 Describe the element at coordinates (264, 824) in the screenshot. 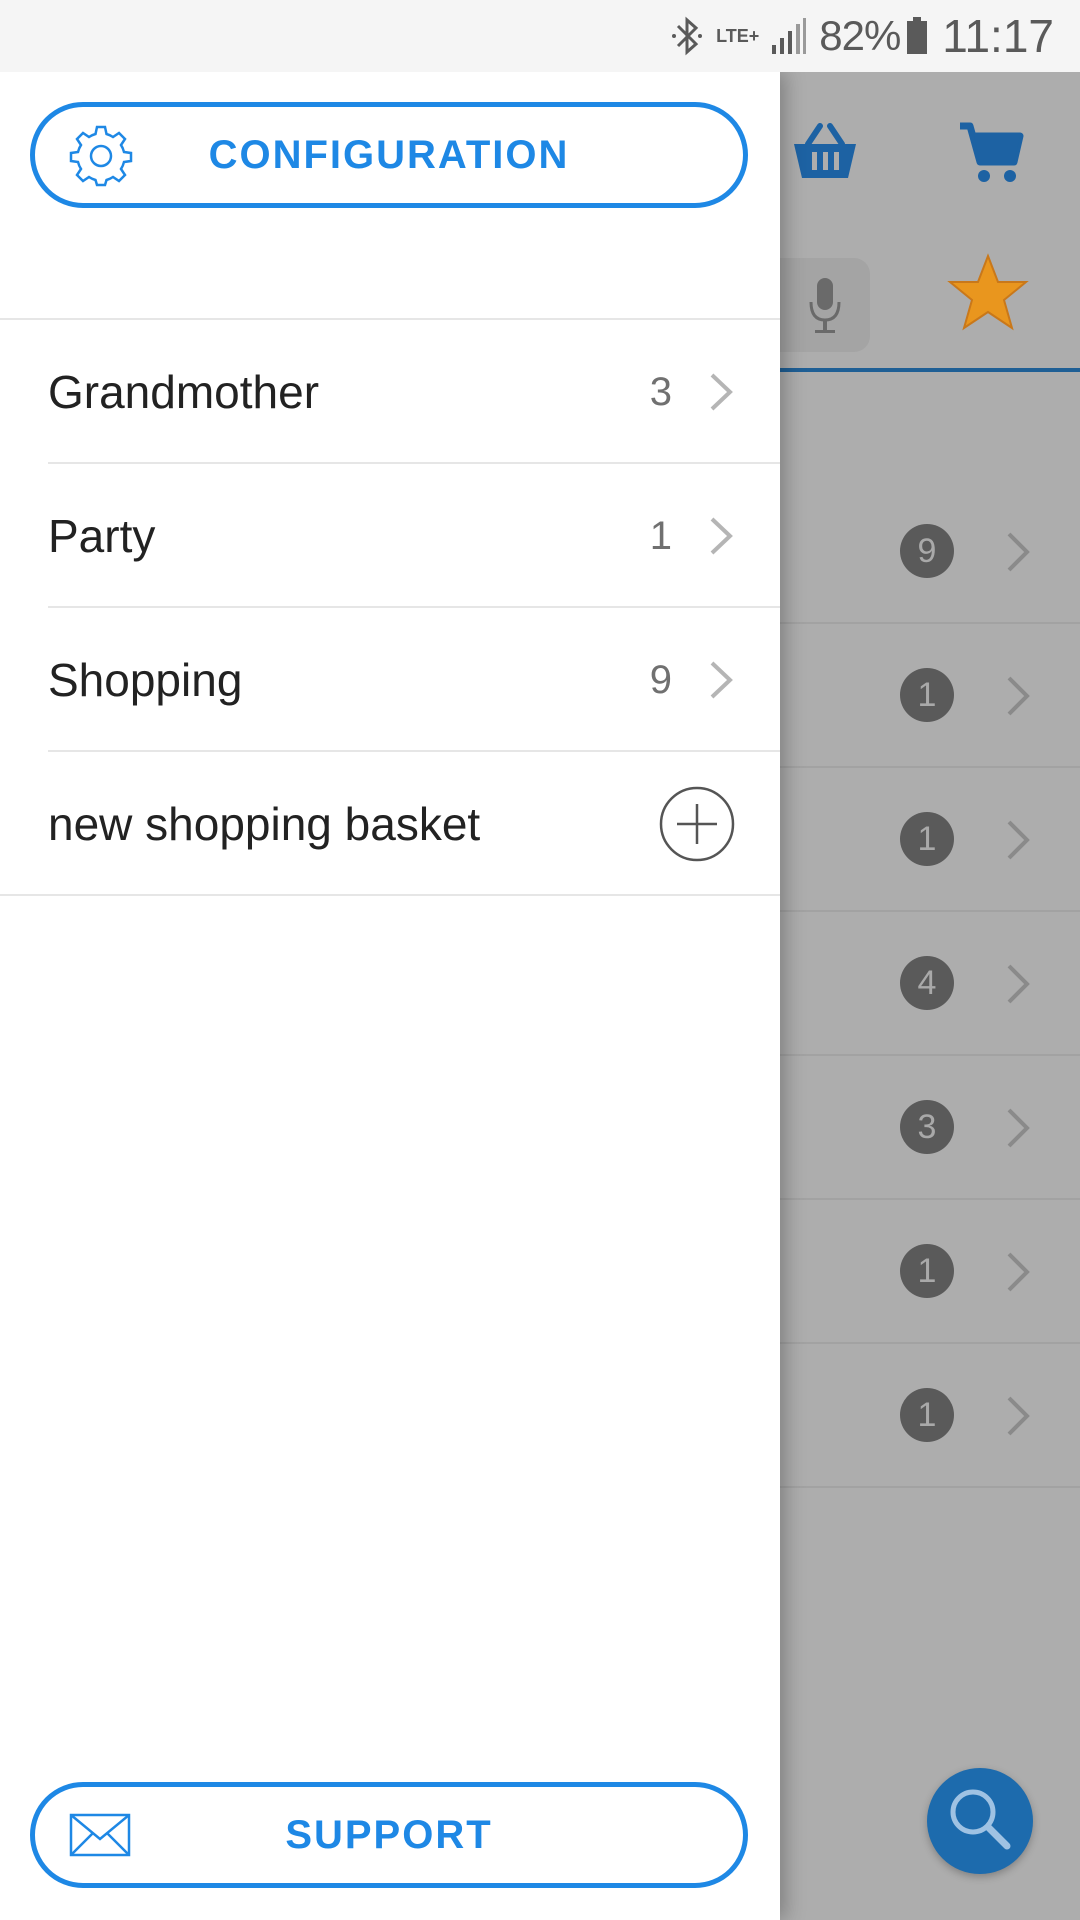

I see `new-basket-label: new shopping basket` at that location.